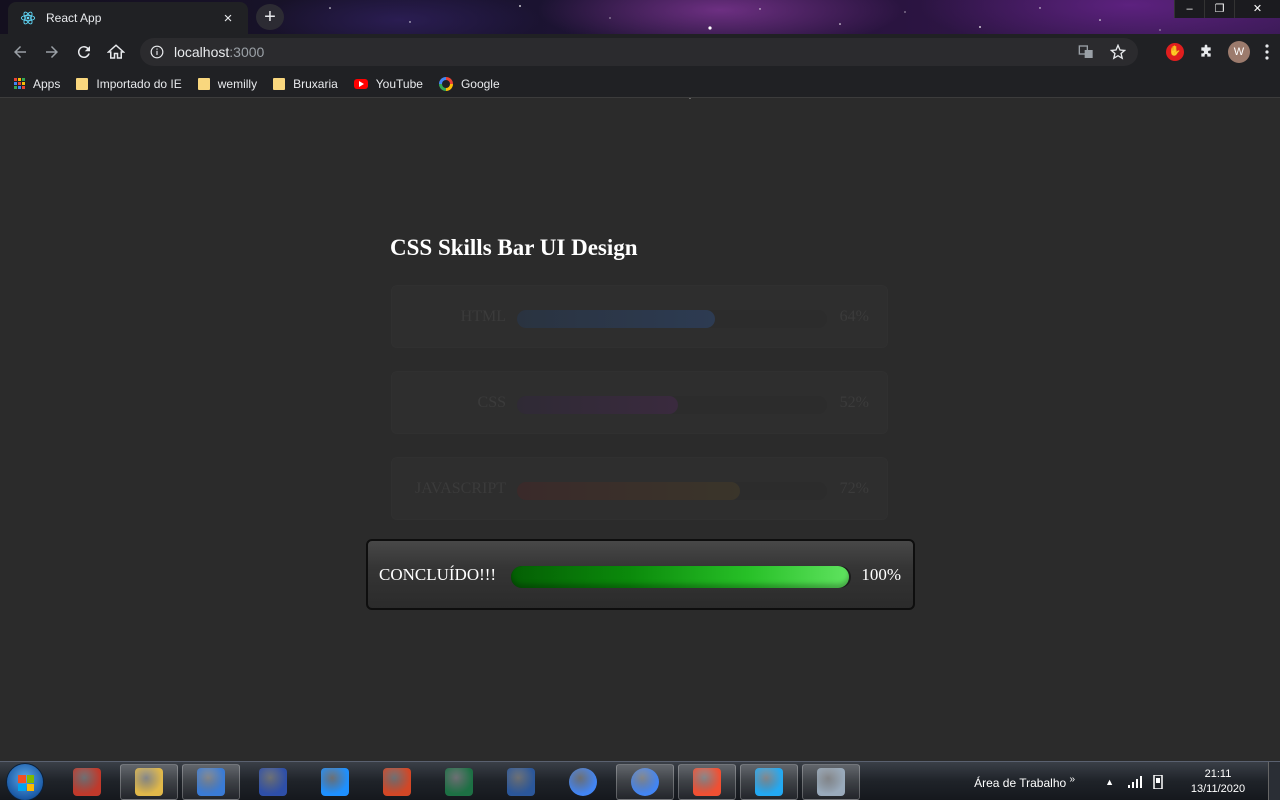 The height and width of the screenshot is (800, 1280). I want to click on reload-icon, so click(83, 52).